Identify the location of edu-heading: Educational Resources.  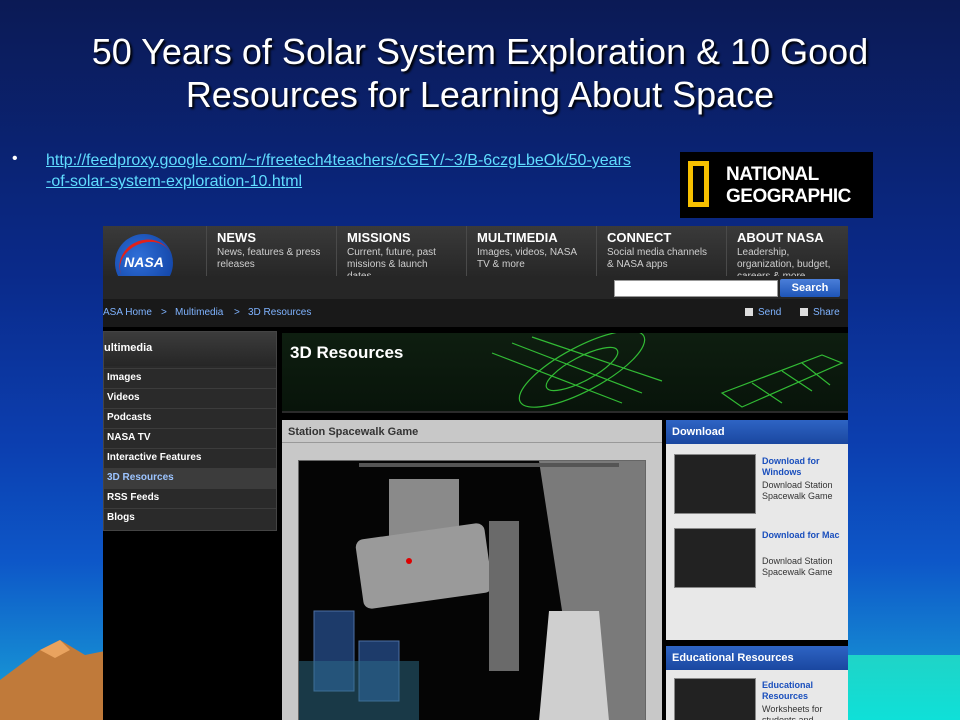
(757, 658).